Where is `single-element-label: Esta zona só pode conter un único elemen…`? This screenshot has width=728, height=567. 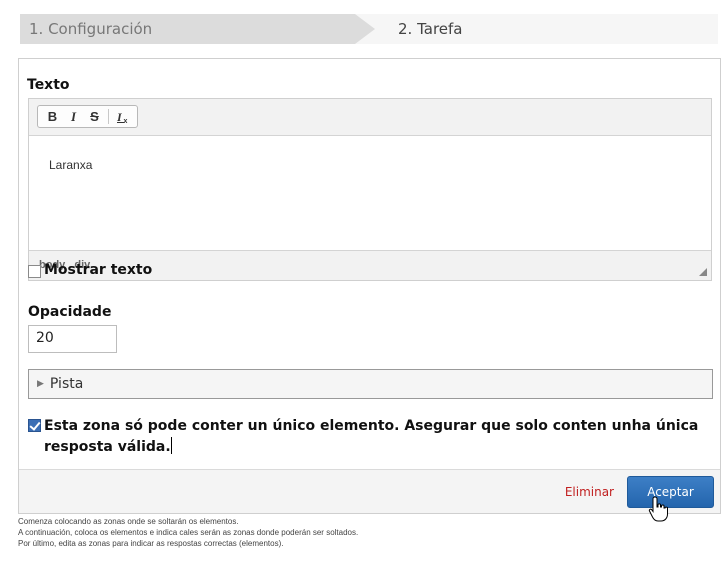
single-element-label: Esta zona só pode conter un único elemen… is located at coordinates (379, 437).